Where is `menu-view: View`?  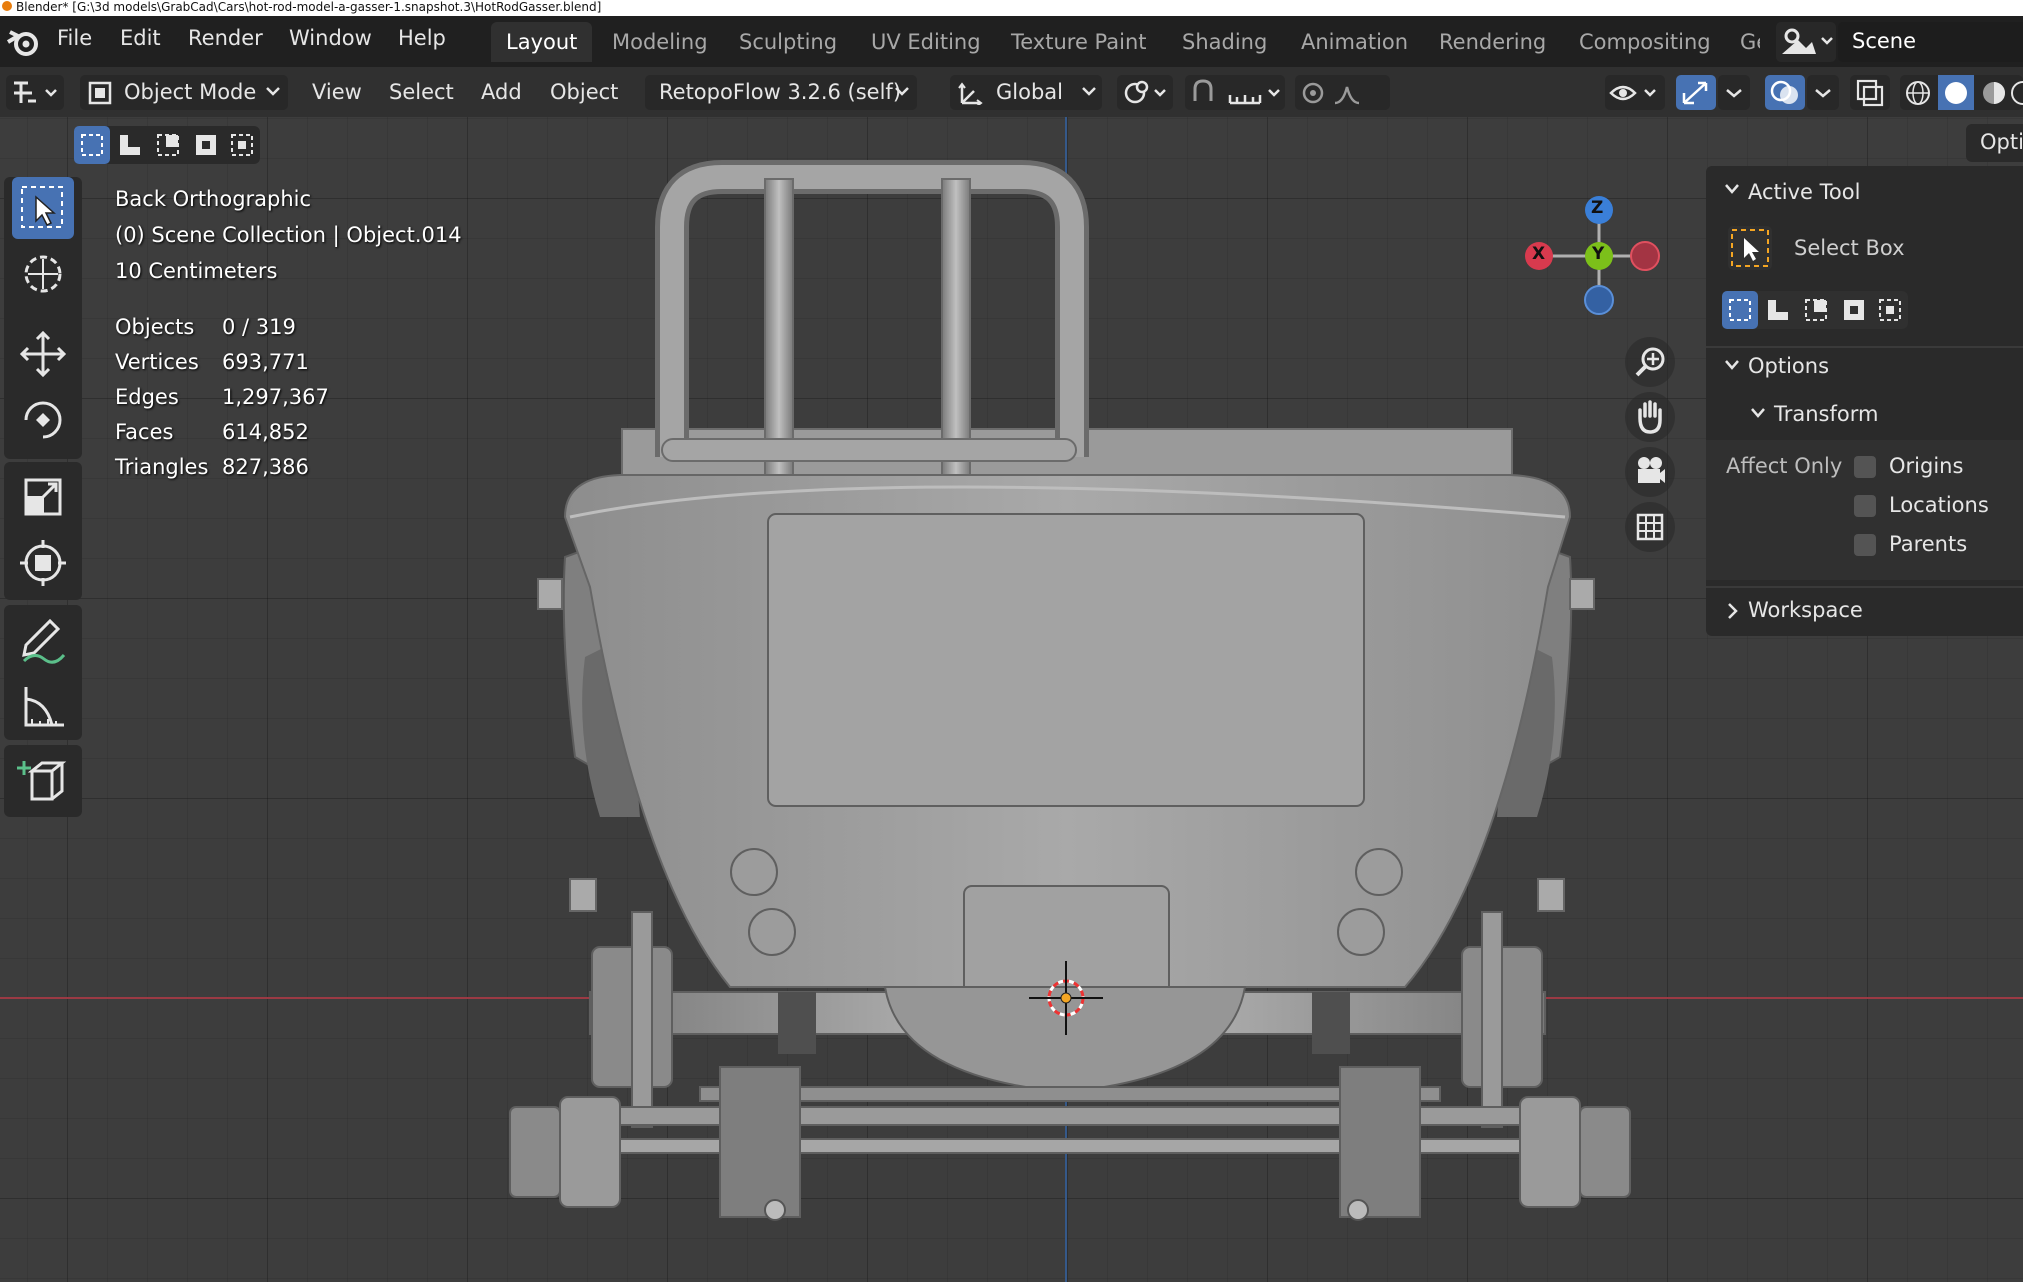 menu-view: View is located at coordinates (337, 92).